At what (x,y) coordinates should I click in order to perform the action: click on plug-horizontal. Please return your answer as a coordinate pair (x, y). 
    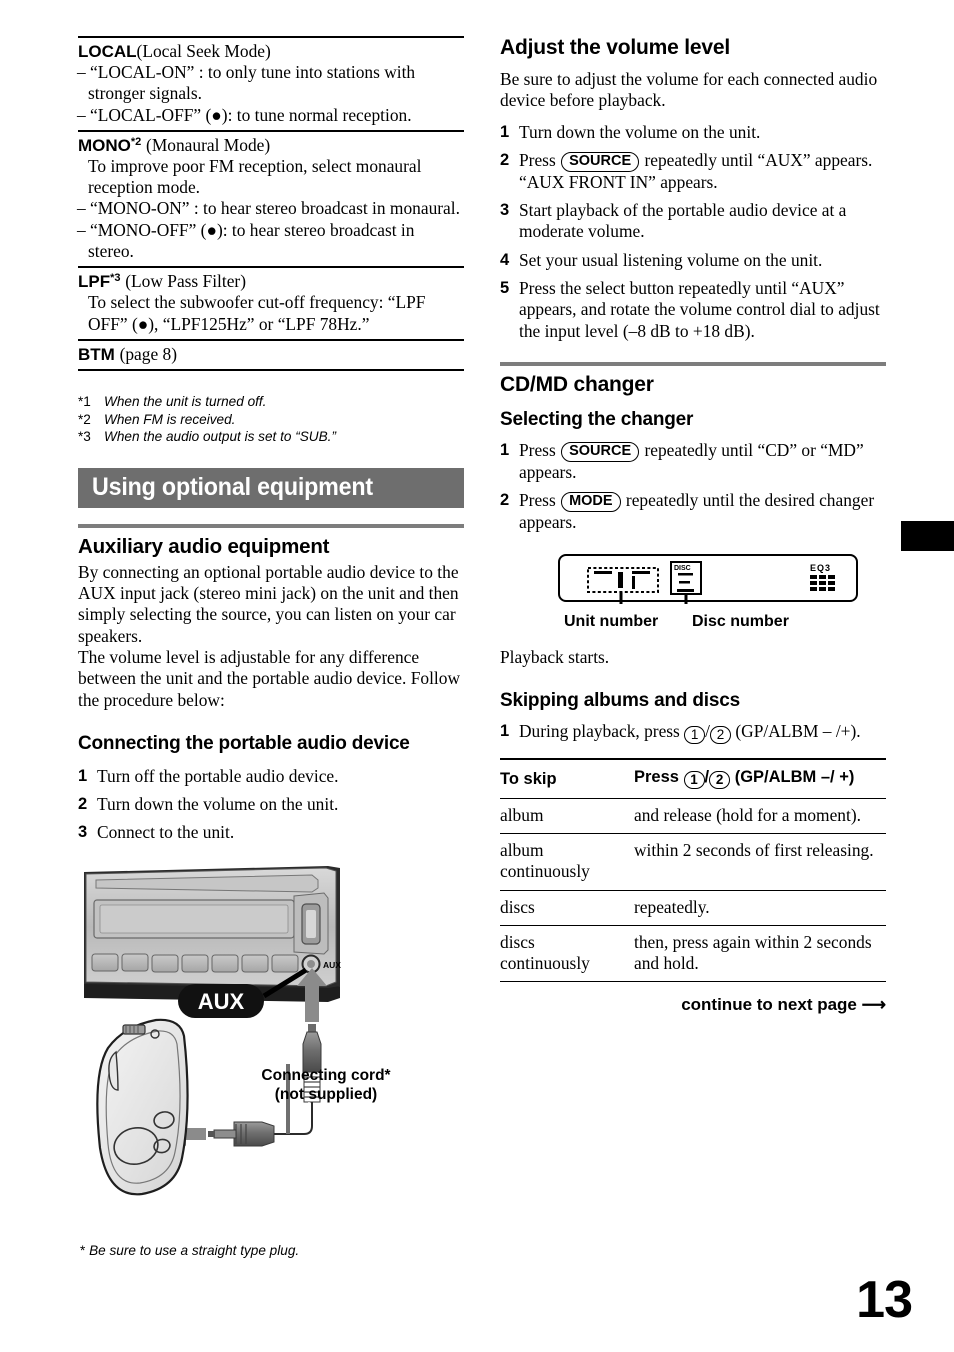
    Looking at the image, I should click on (241, 1134).